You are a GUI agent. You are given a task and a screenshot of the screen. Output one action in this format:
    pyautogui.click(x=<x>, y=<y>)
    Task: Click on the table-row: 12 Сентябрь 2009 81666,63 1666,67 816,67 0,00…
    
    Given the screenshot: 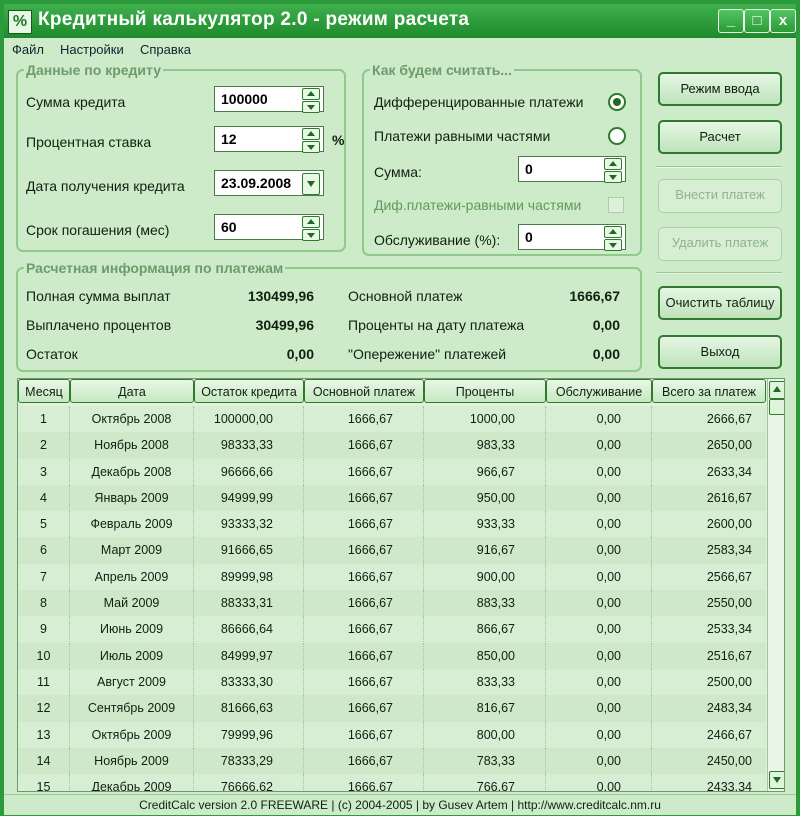 What is the action you would take?
    pyautogui.click(x=392, y=708)
    